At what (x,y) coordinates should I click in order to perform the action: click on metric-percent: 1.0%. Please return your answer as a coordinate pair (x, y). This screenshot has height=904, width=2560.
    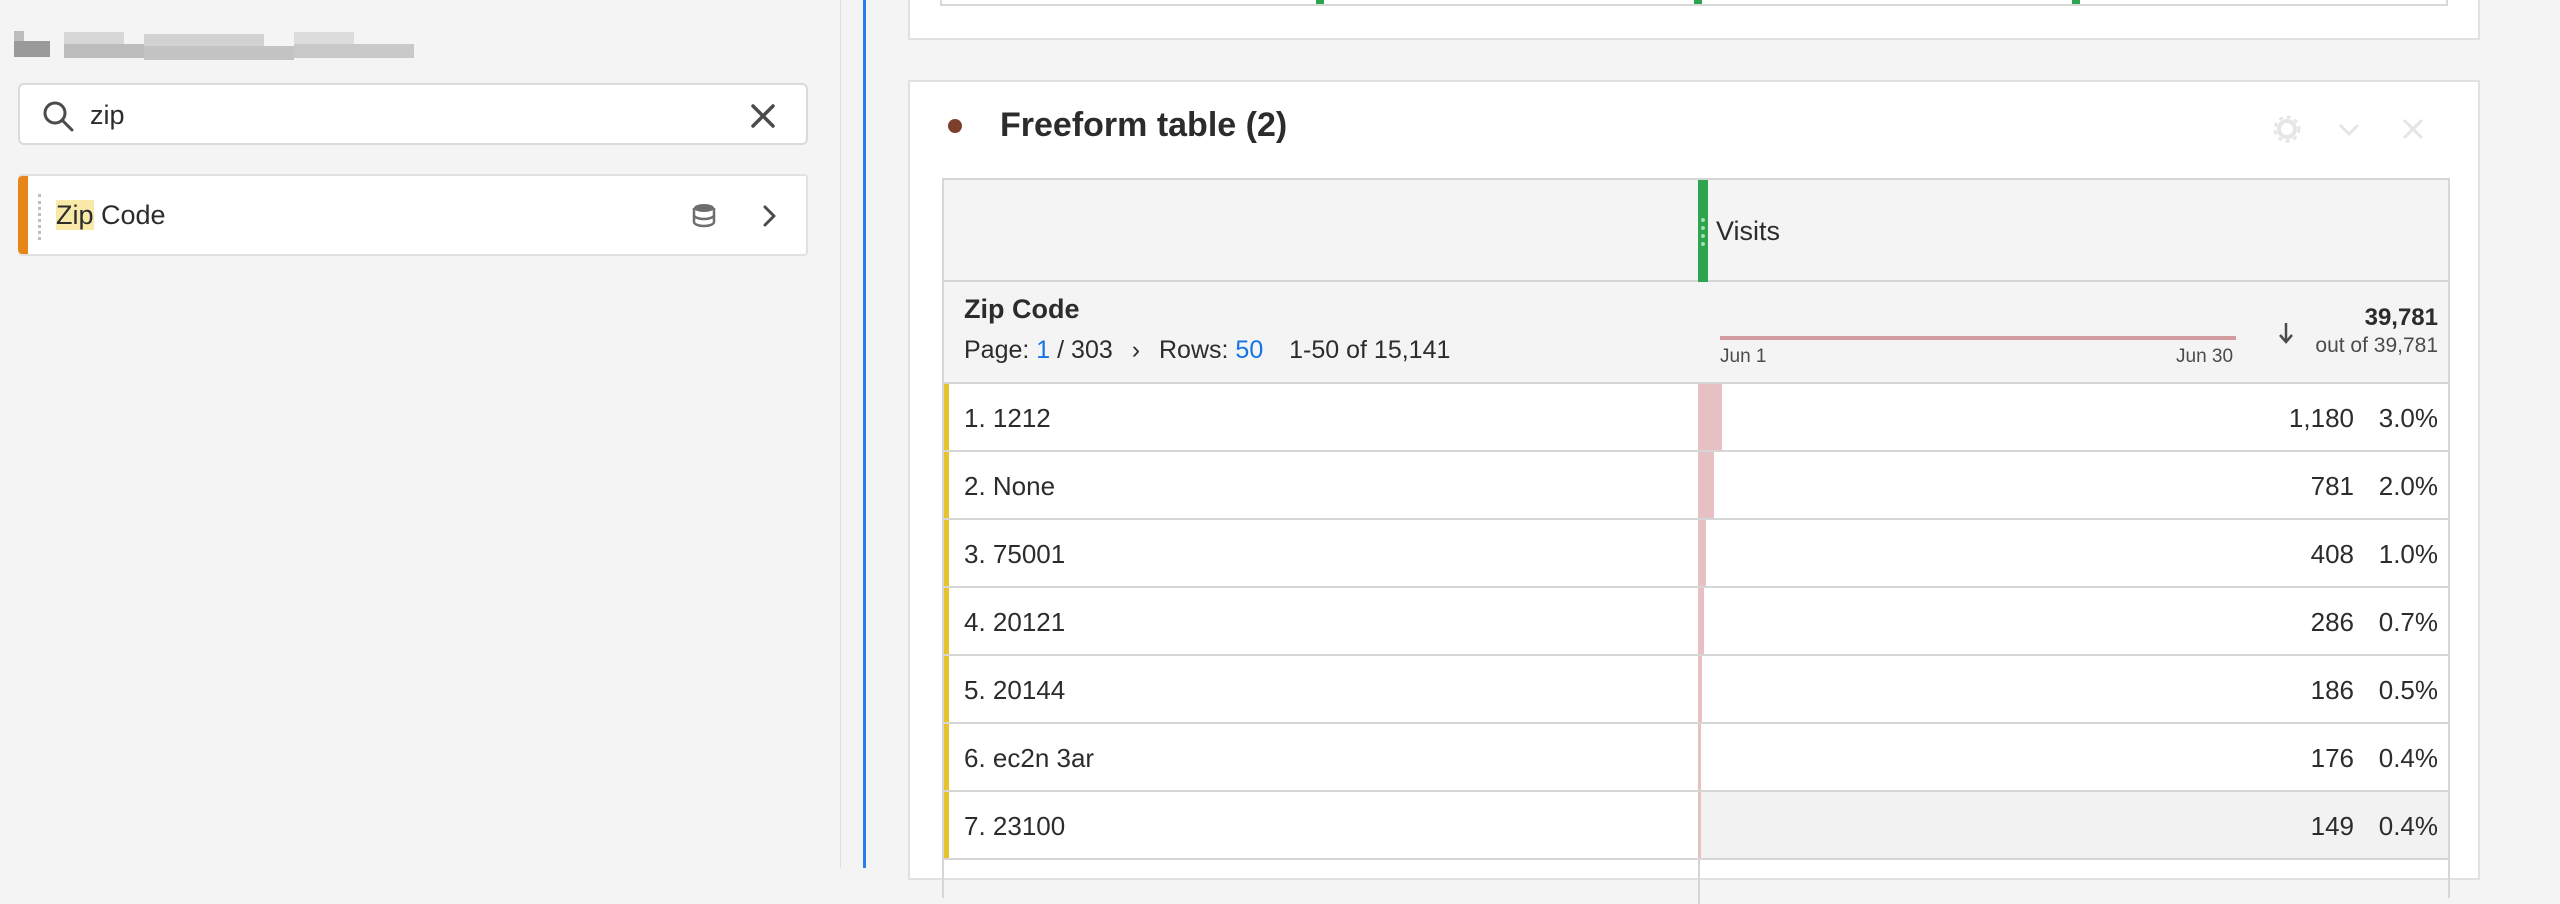
    Looking at the image, I should click on (2408, 554).